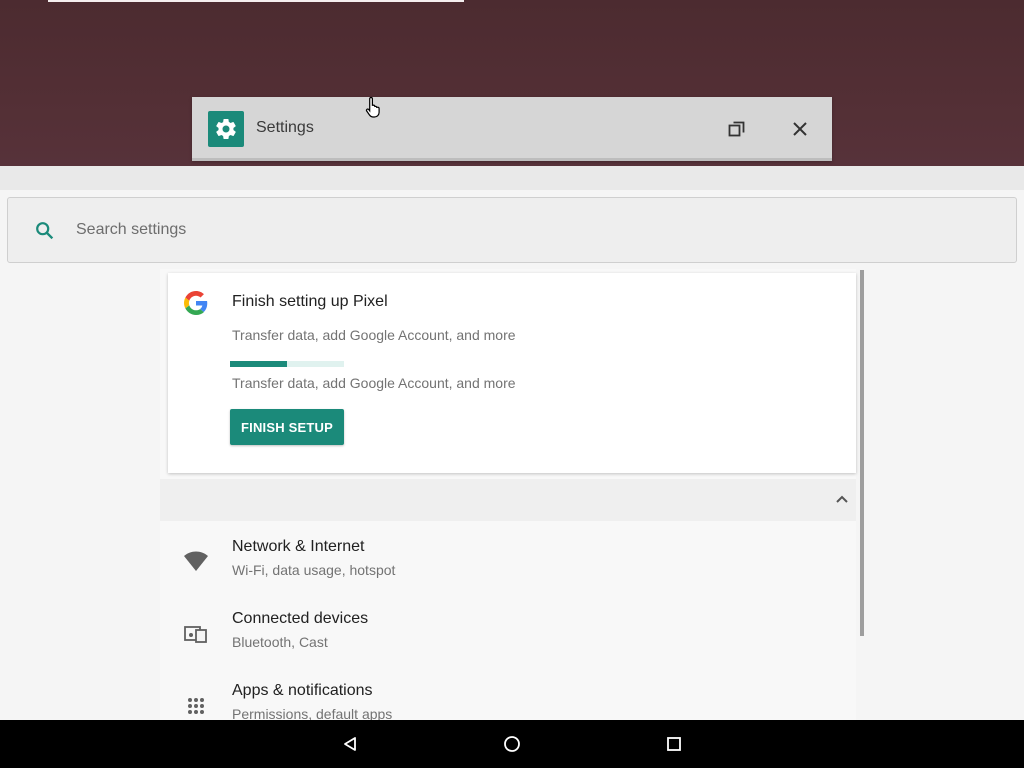 The image size is (1024, 768). I want to click on finish-setup-button: FINISH SETUP, so click(287, 427).